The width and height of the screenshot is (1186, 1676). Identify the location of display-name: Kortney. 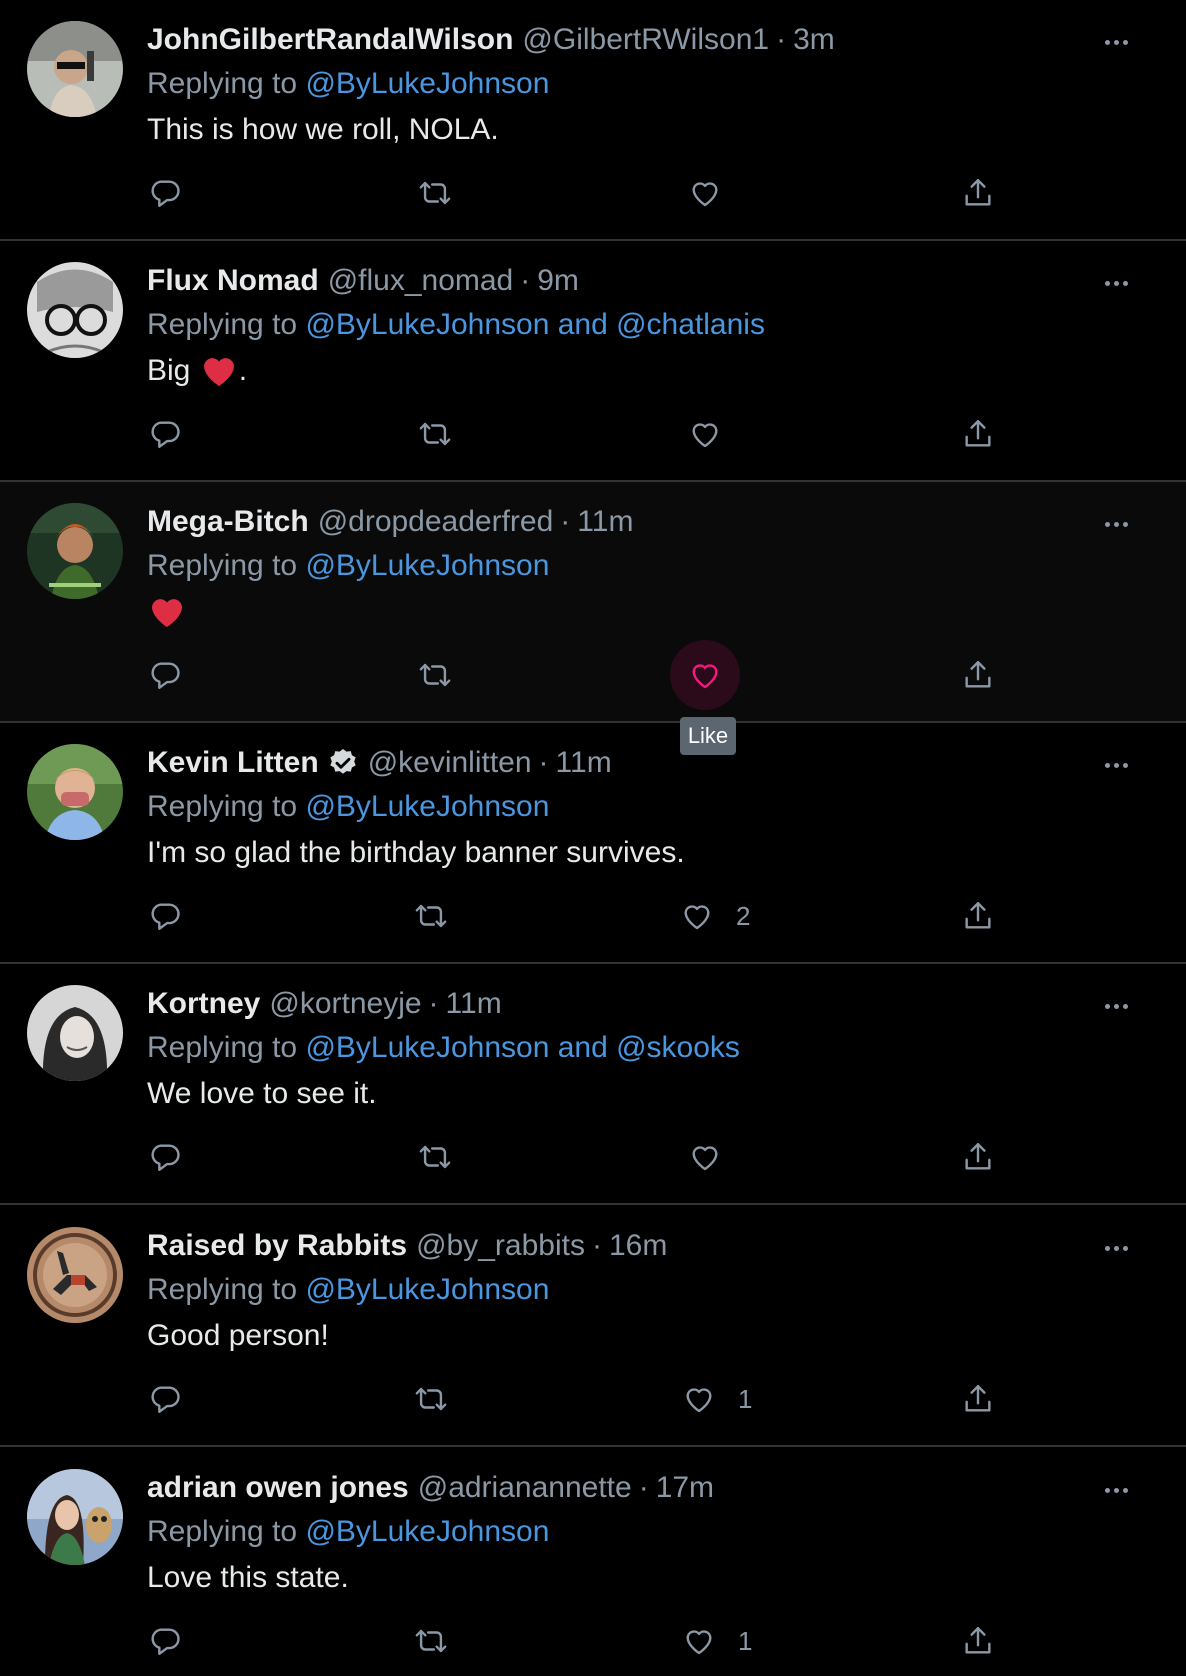
(203, 1004).